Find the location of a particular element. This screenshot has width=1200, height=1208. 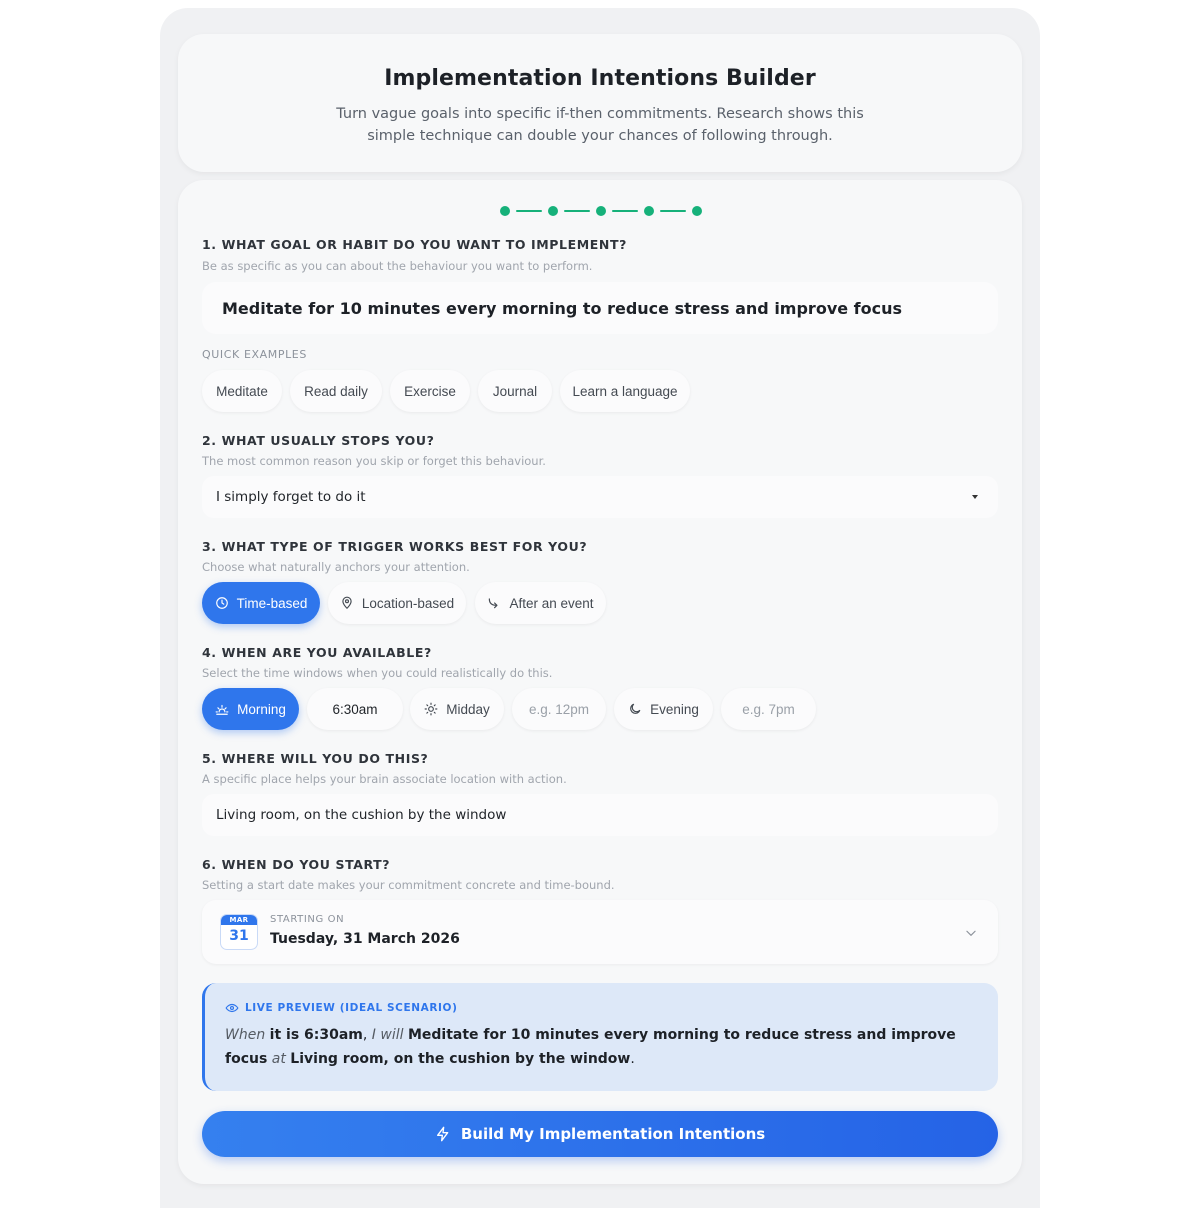

preview-at-word: at is located at coordinates (278, 1059).